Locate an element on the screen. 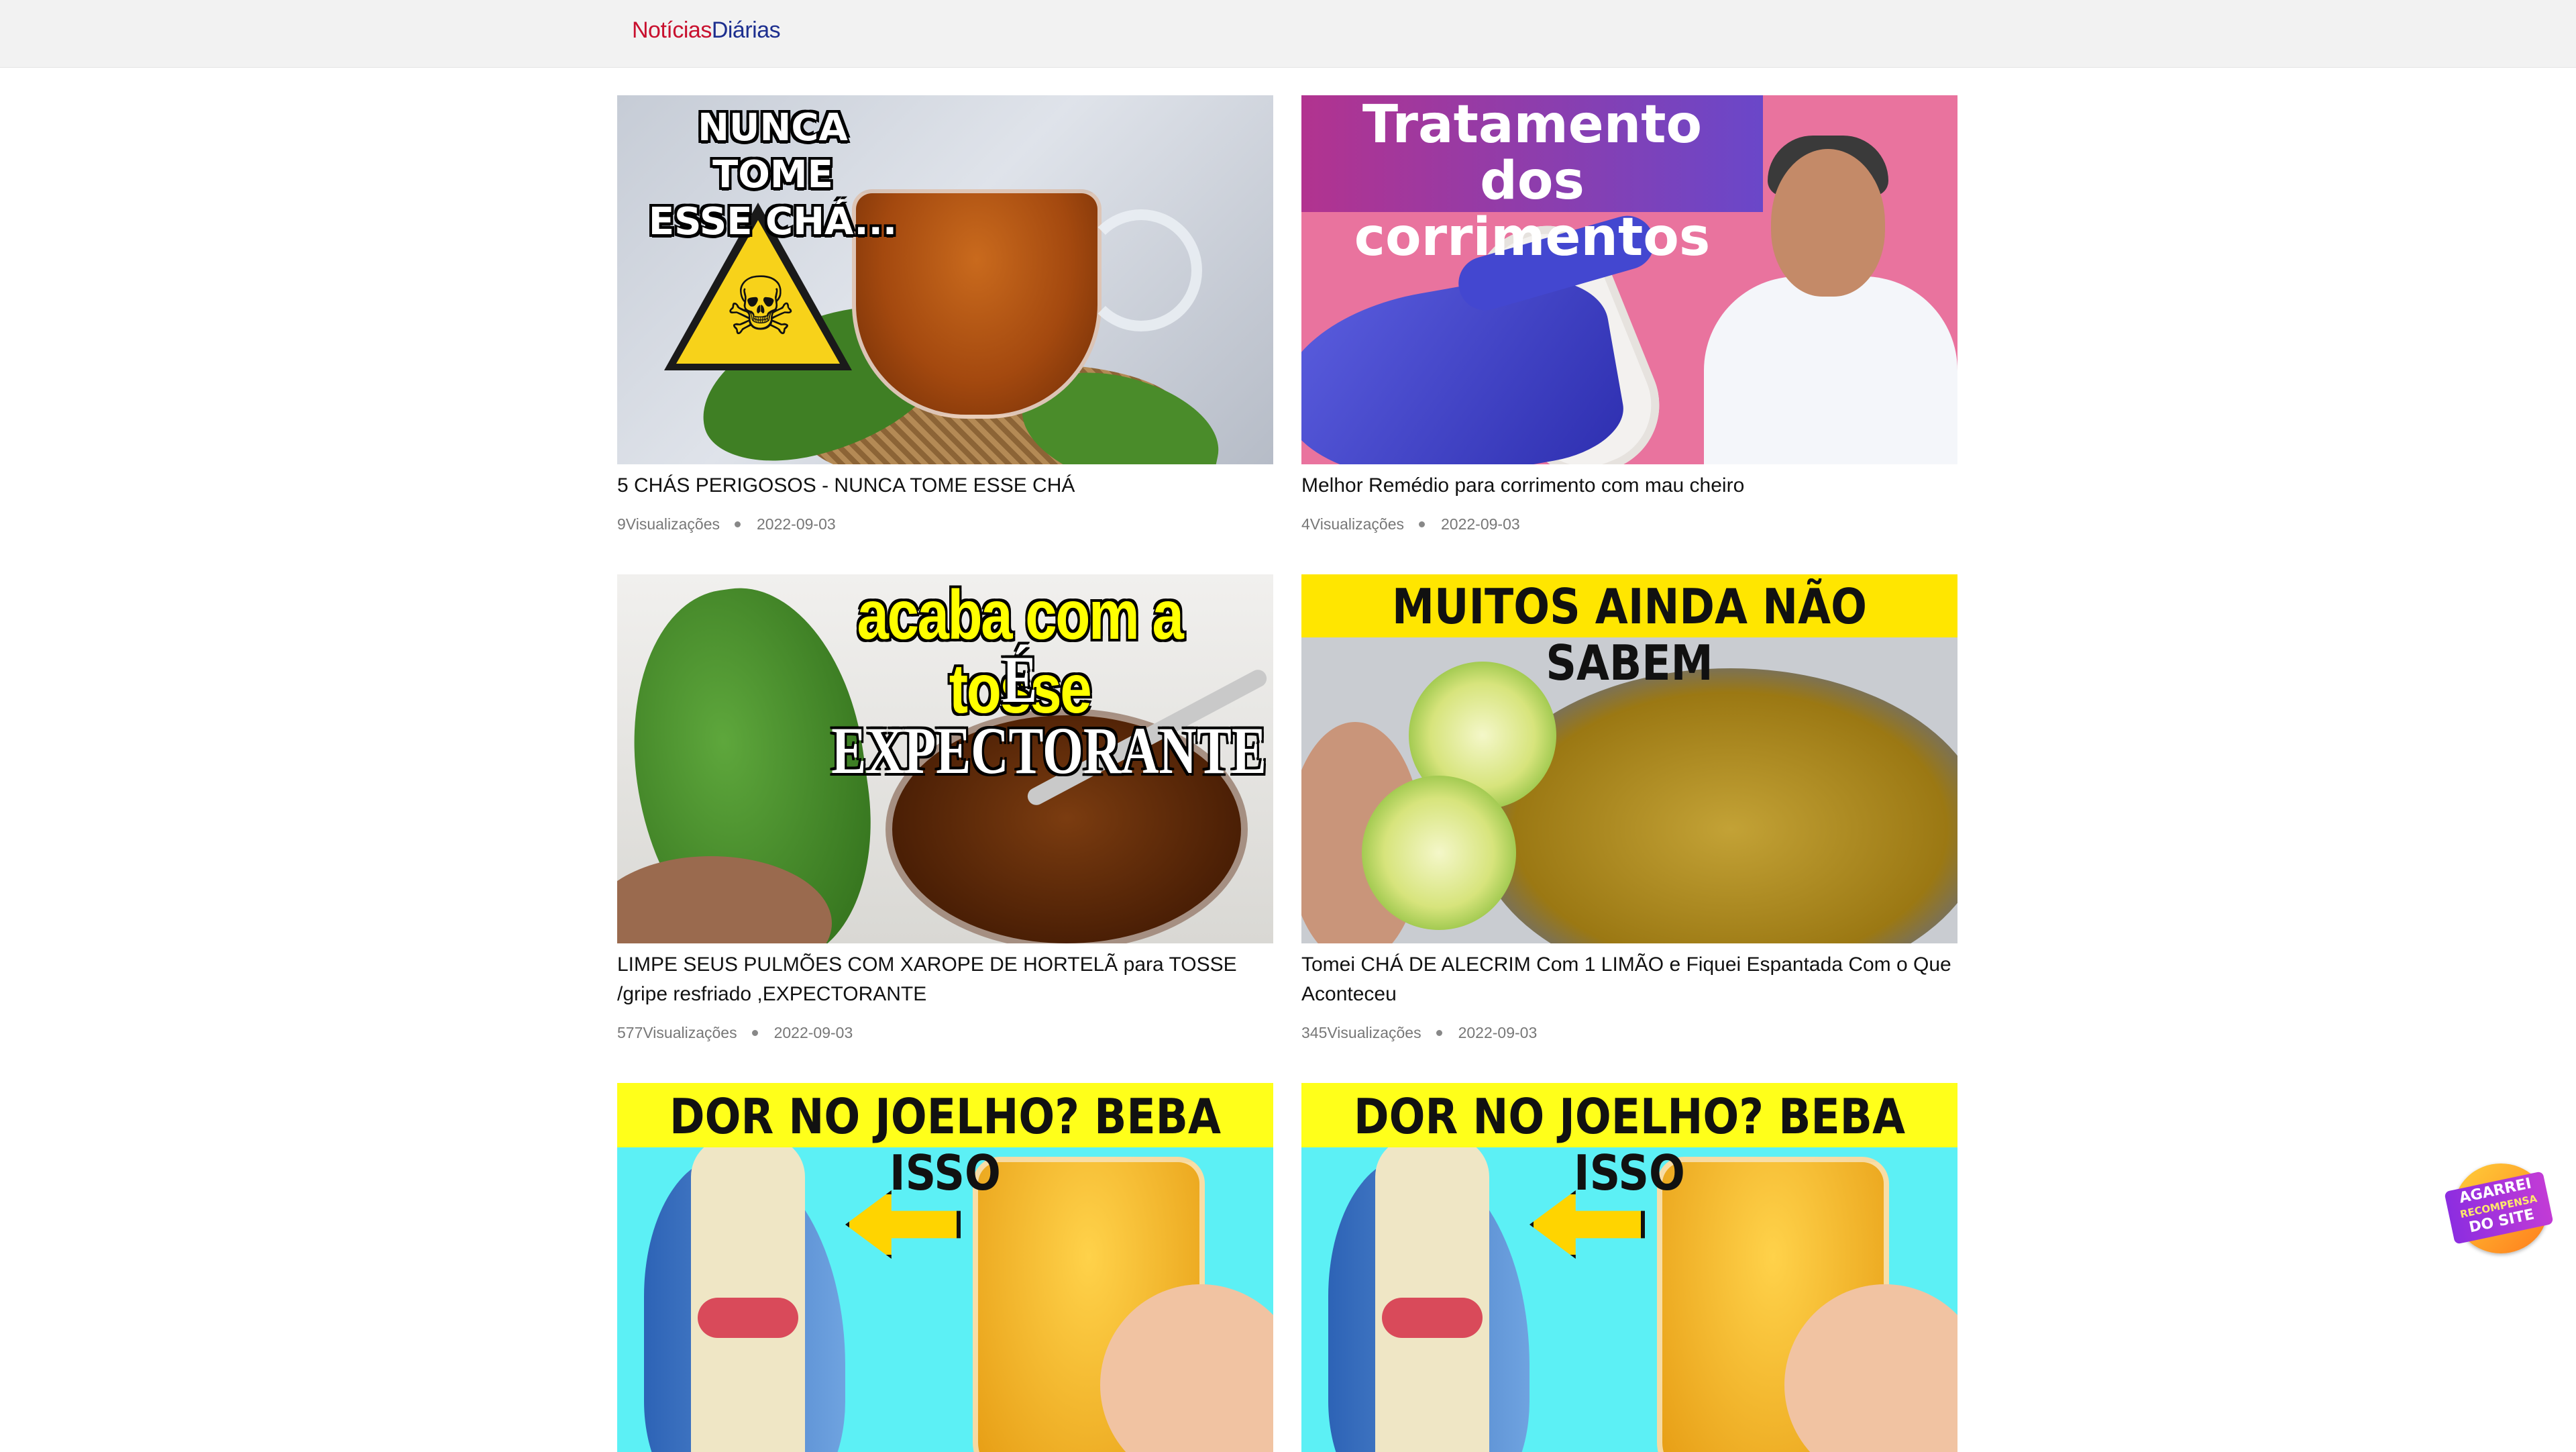 The width and height of the screenshot is (2576, 1452). site-logo: NotíciasDiárias is located at coordinates (706, 31).